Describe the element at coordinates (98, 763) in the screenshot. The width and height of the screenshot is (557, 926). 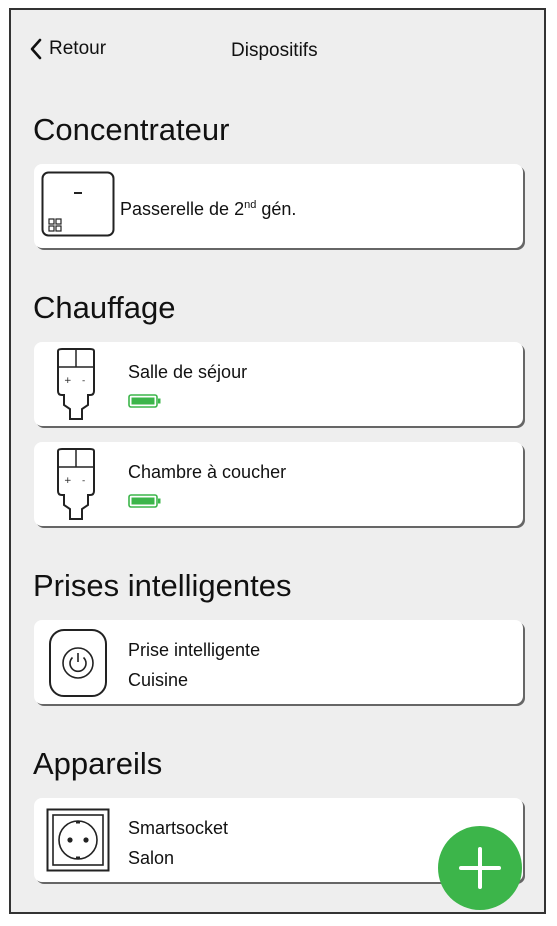
I see `section-title-appliances: Appareils` at that location.